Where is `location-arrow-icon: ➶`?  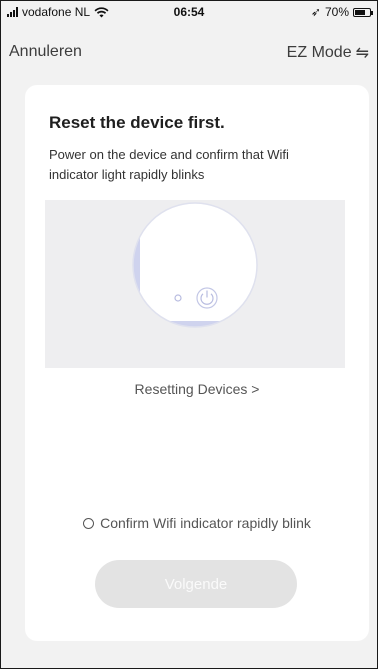
location-arrow-icon: ➶ is located at coordinates (315, 12).